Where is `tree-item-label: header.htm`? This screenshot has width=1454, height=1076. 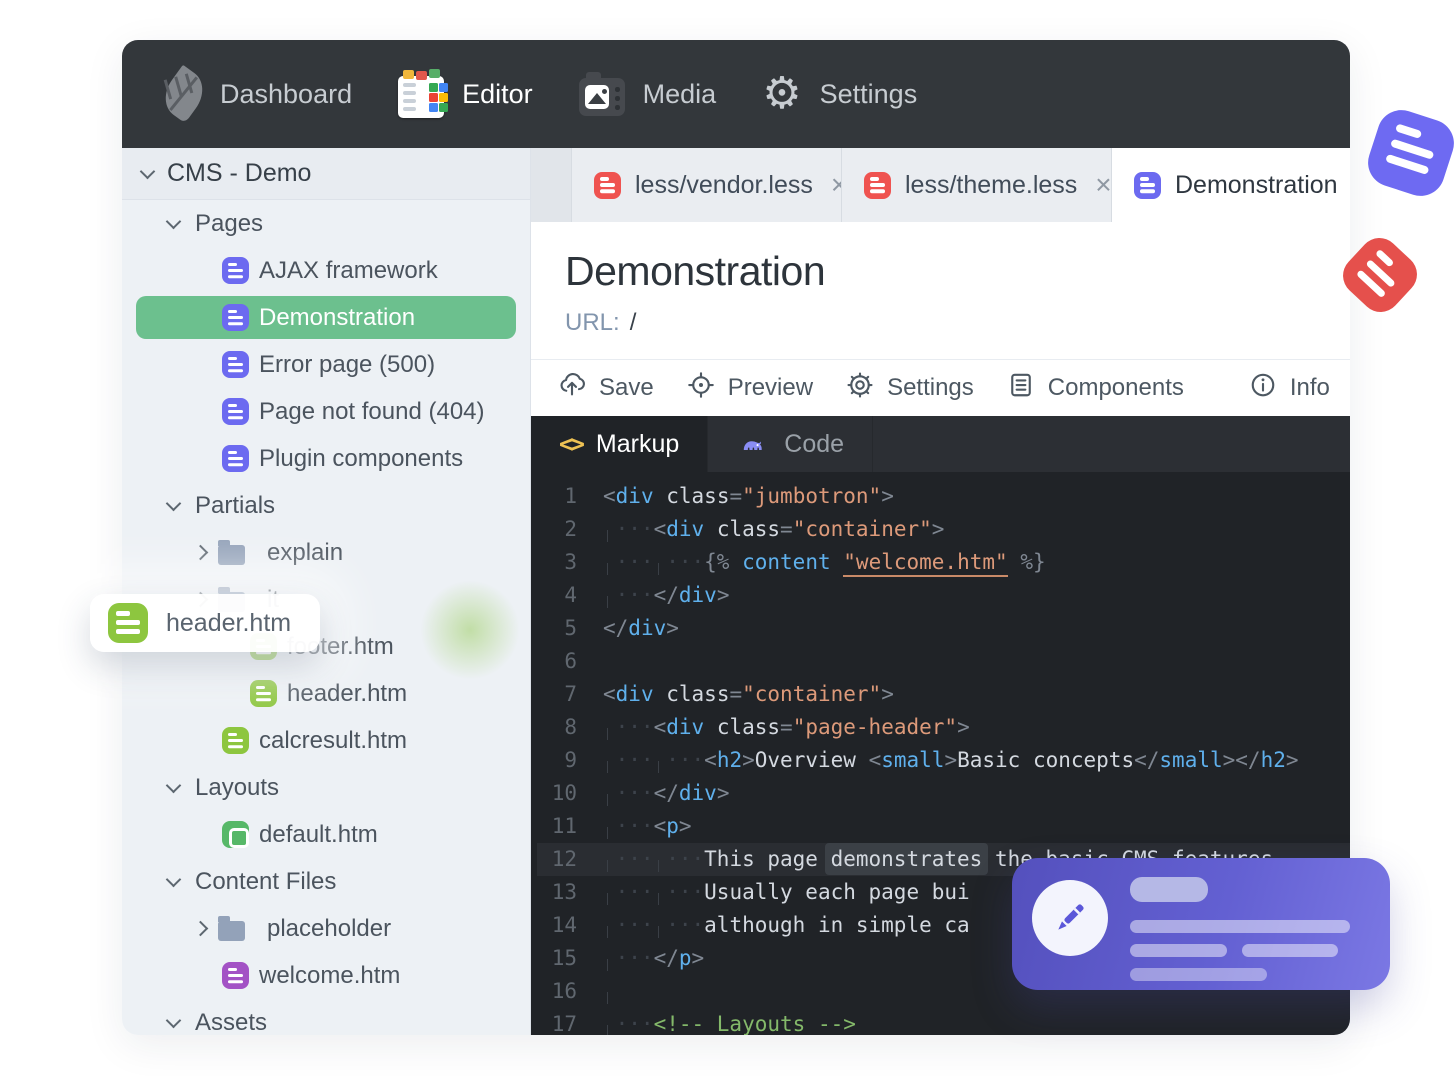
tree-item-label: header.htm is located at coordinates (347, 693).